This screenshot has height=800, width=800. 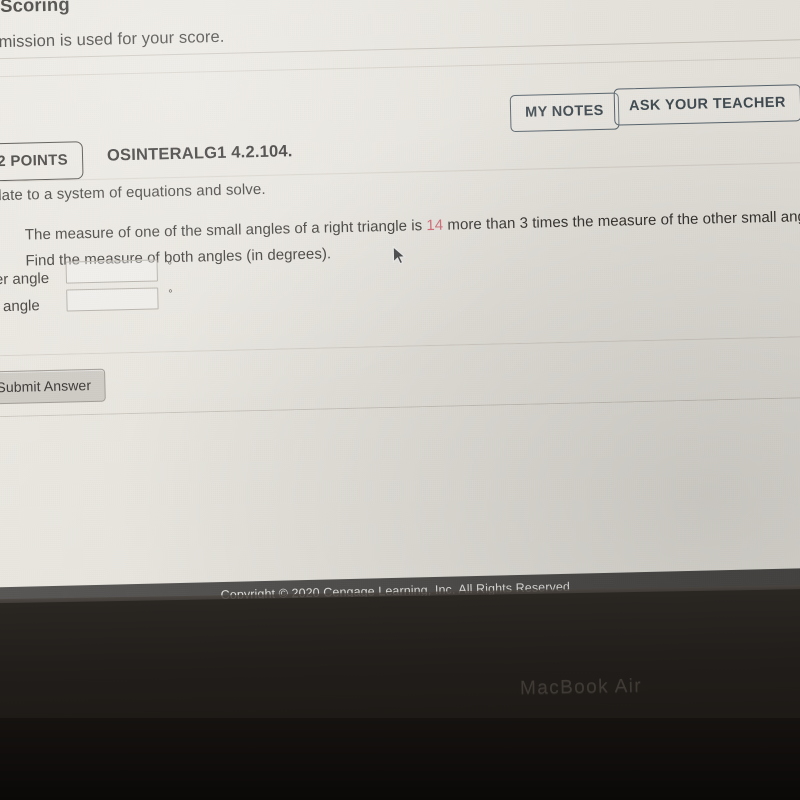 I want to click on macbook-air-label: MacBook Air, so click(x=581, y=687).